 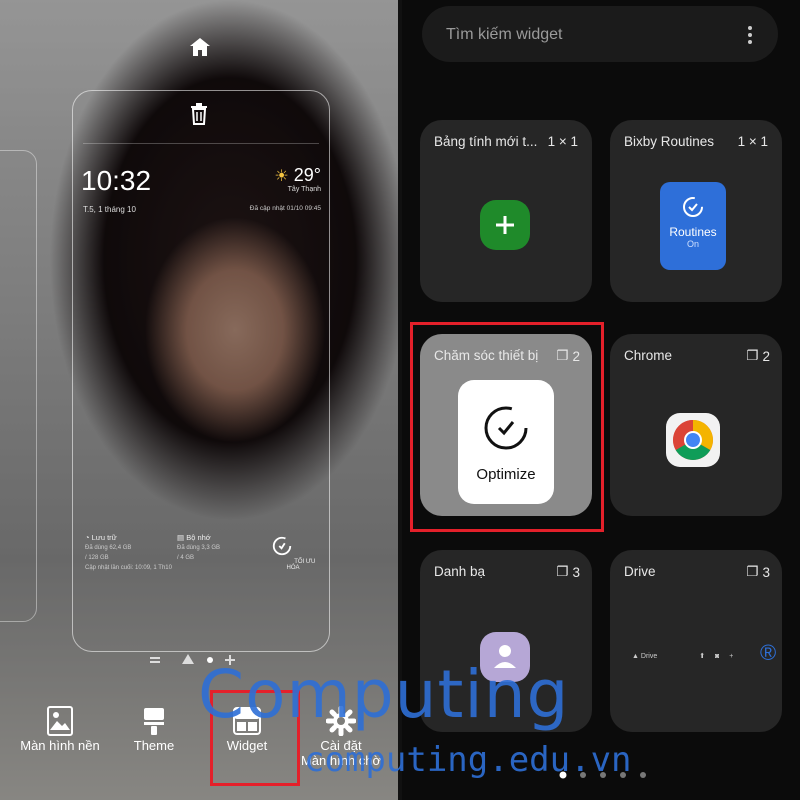 What do you see at coordinates (468, 760) in the screenshot?
I see `watermark-url: computing.edu.vn` at bounding box center [468, 760].